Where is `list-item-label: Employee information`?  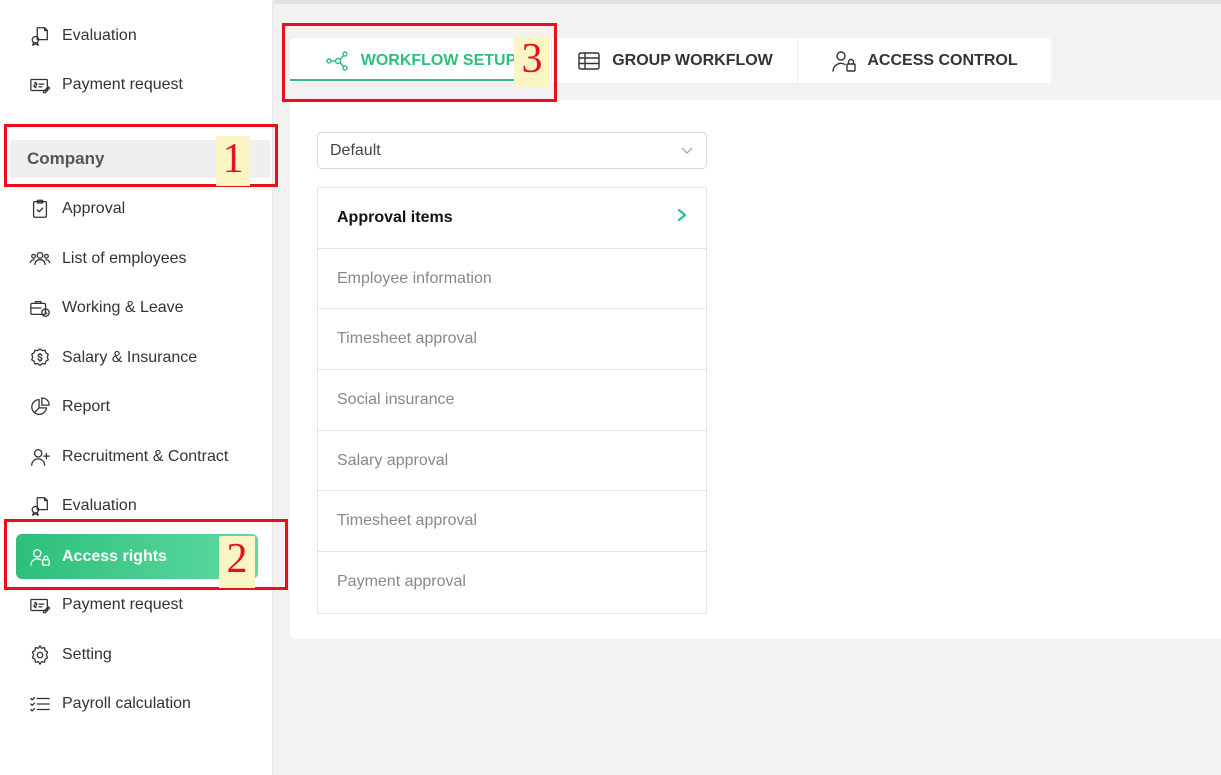
list-item-label: Employee information is located at coordinates (414, 278).